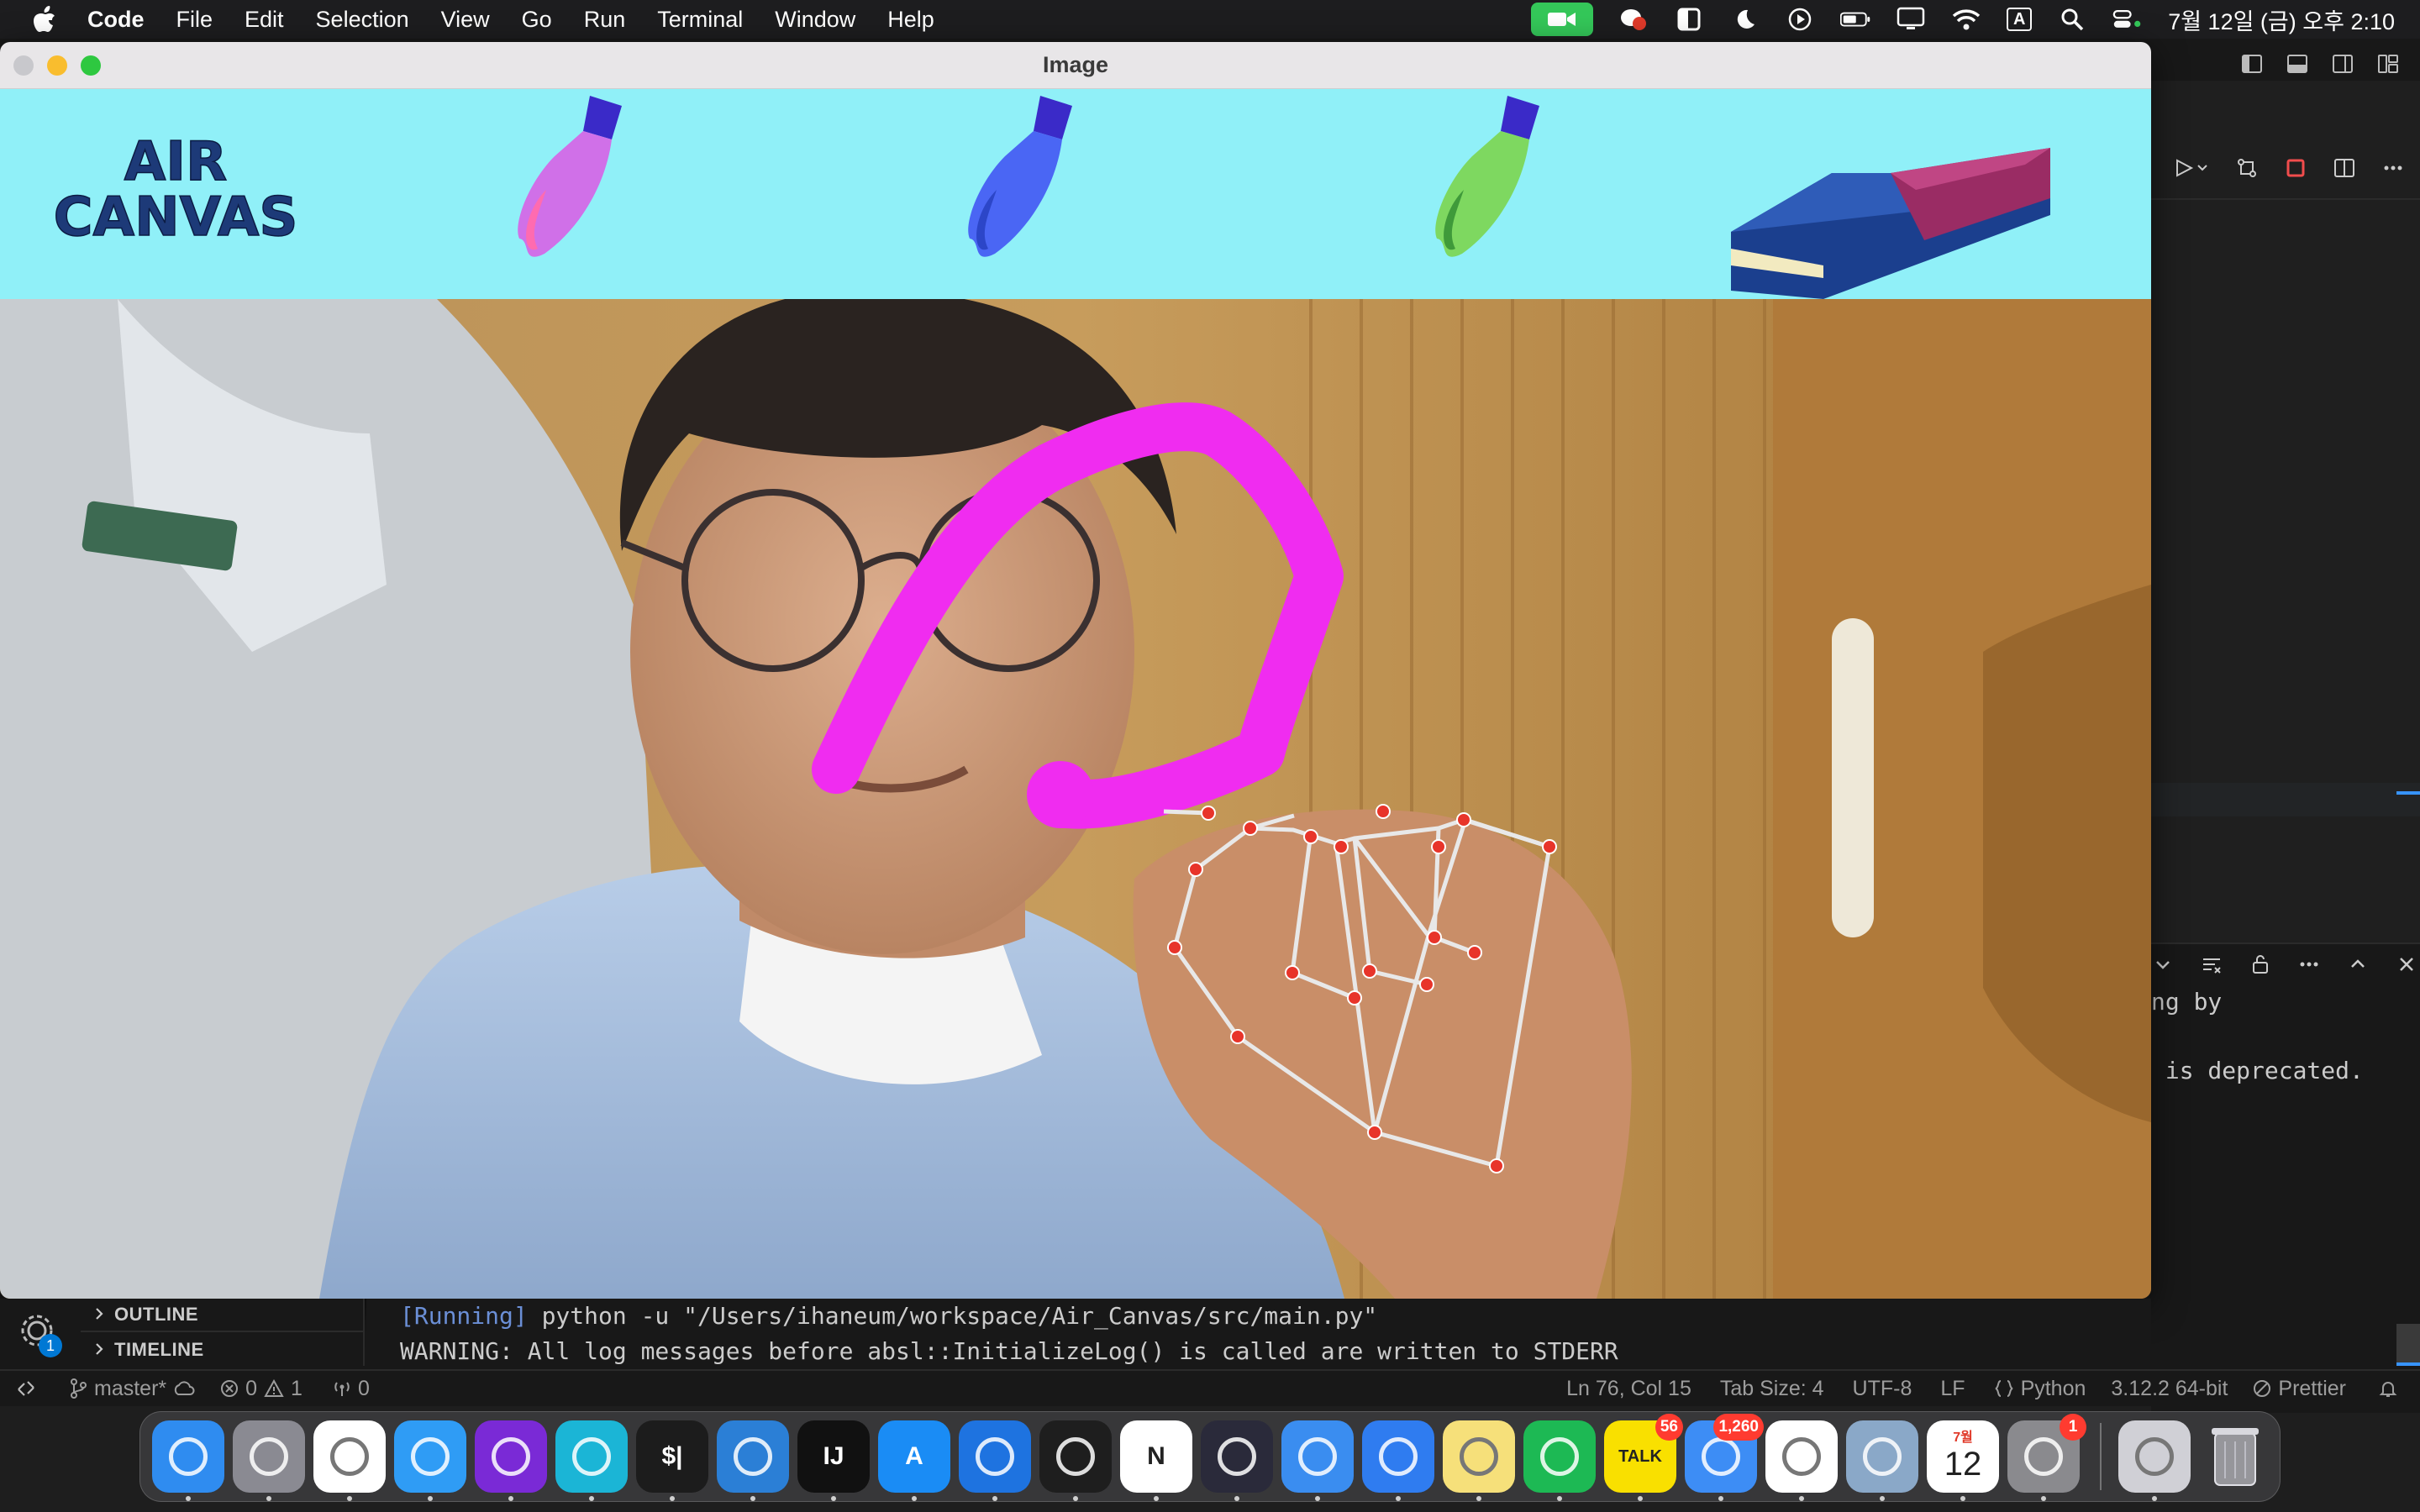 Image resolution: width=2420 pixels, height=1512 pixels. I want to click on dock-intellij-icon: IJ, so click(833, 1460).